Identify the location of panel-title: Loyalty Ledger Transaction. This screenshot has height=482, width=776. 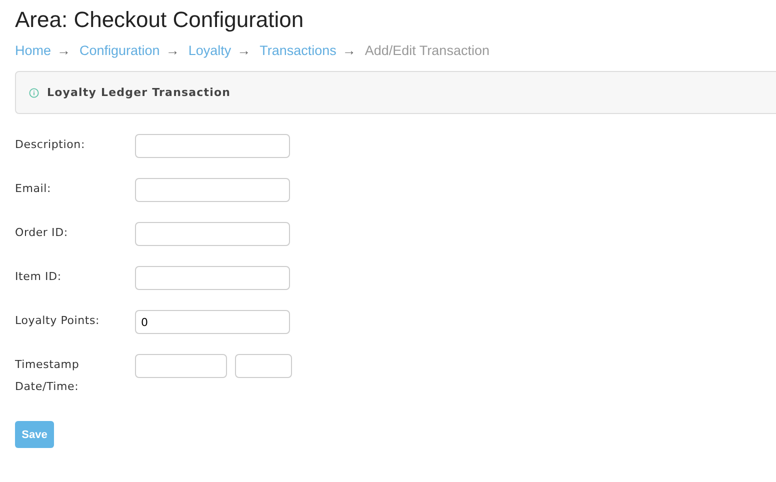
(139, 92).